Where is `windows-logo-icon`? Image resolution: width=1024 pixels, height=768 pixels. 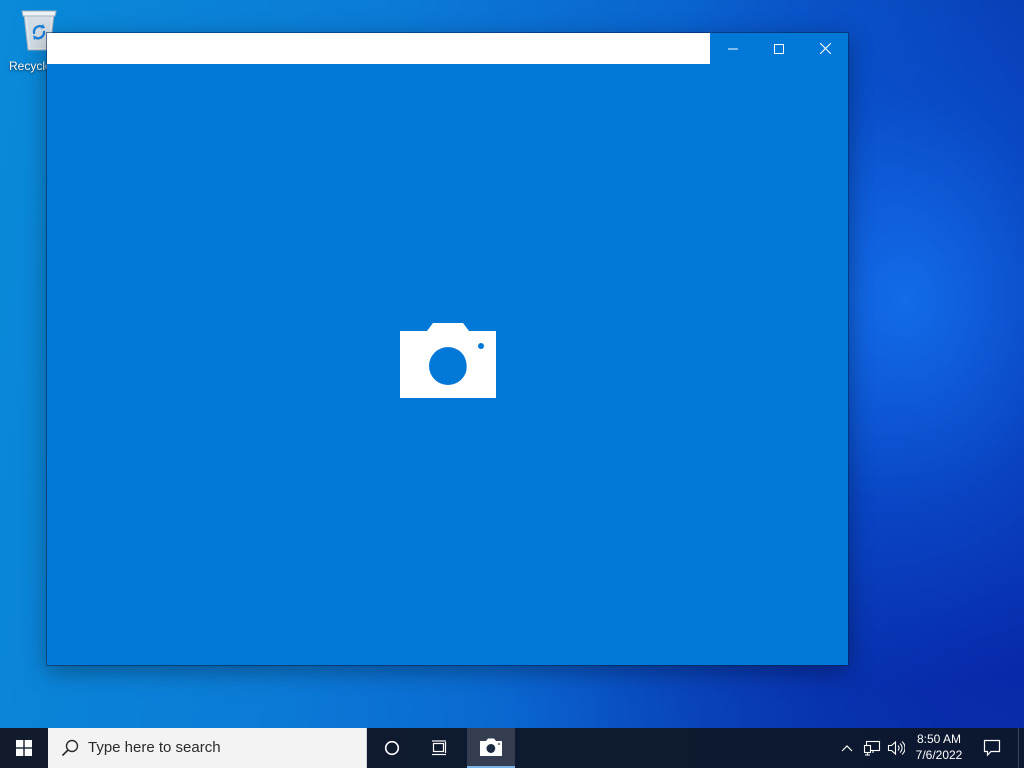
windows-logo-icon is located at coordinates (24, 748).